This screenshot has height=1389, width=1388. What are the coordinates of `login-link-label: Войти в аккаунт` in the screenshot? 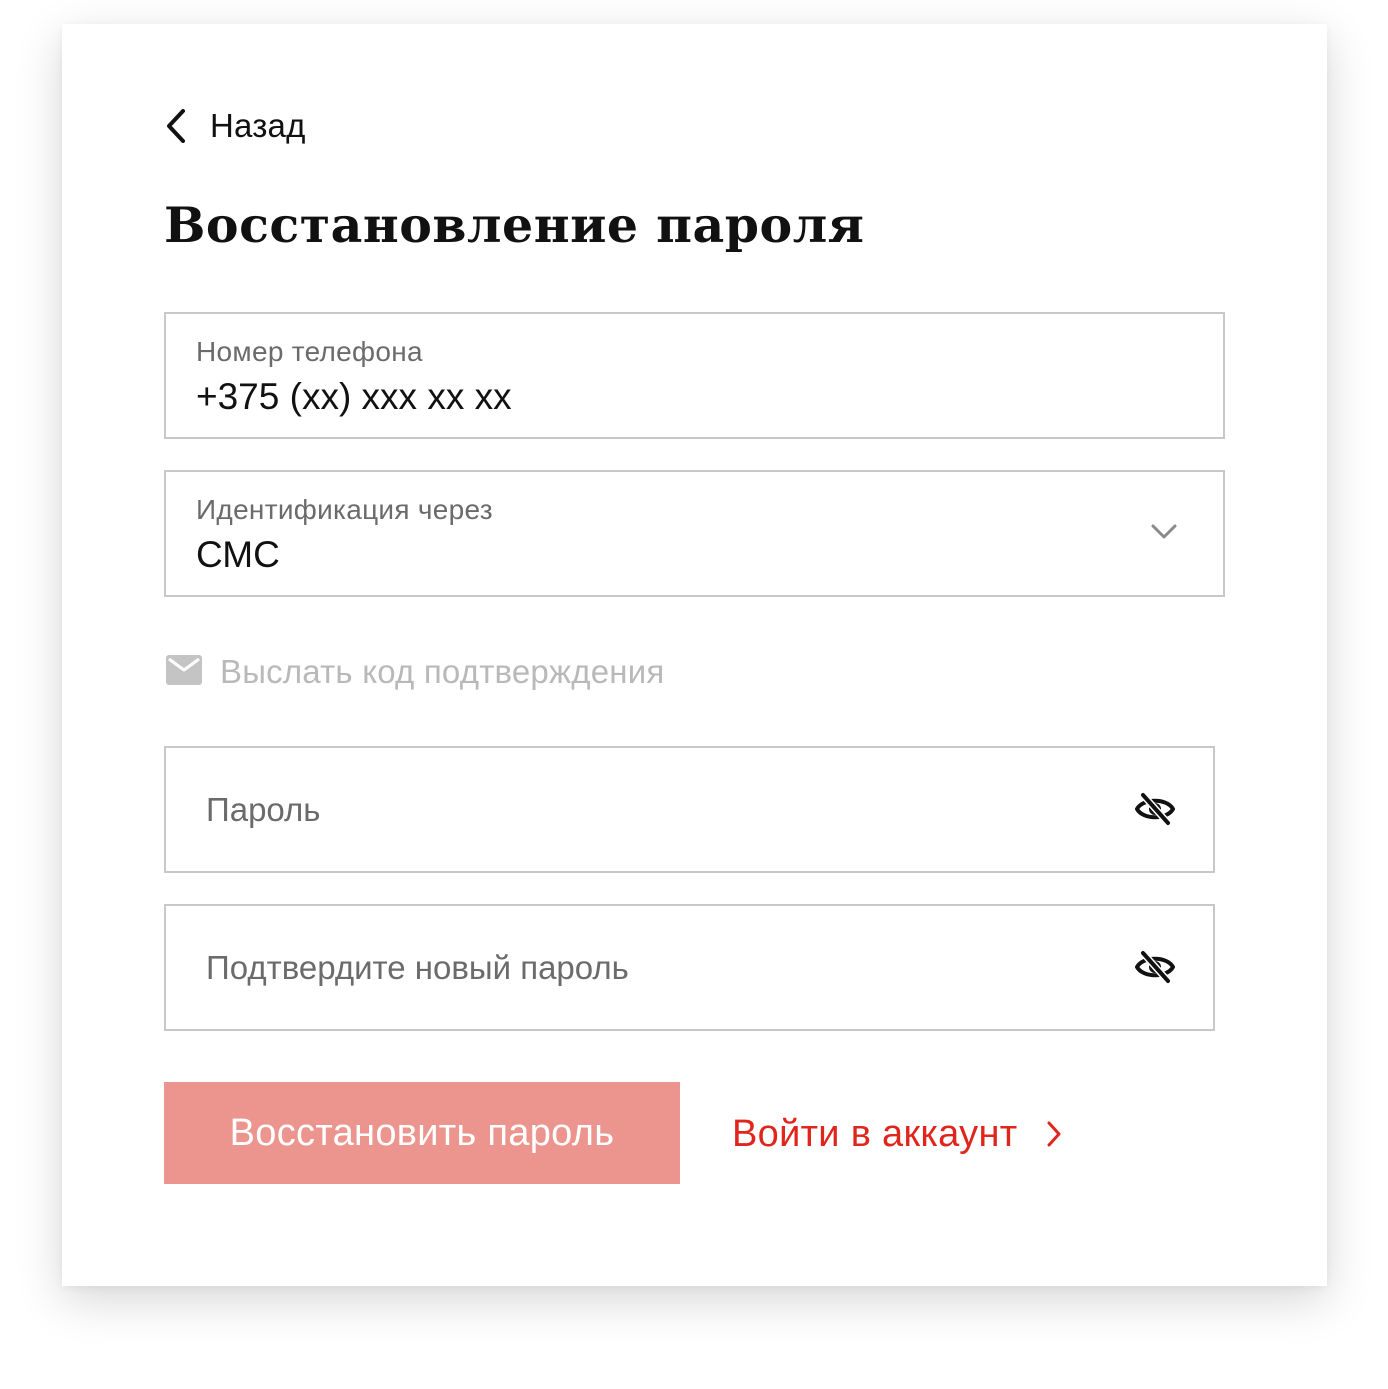 It's located at (875, 1133).